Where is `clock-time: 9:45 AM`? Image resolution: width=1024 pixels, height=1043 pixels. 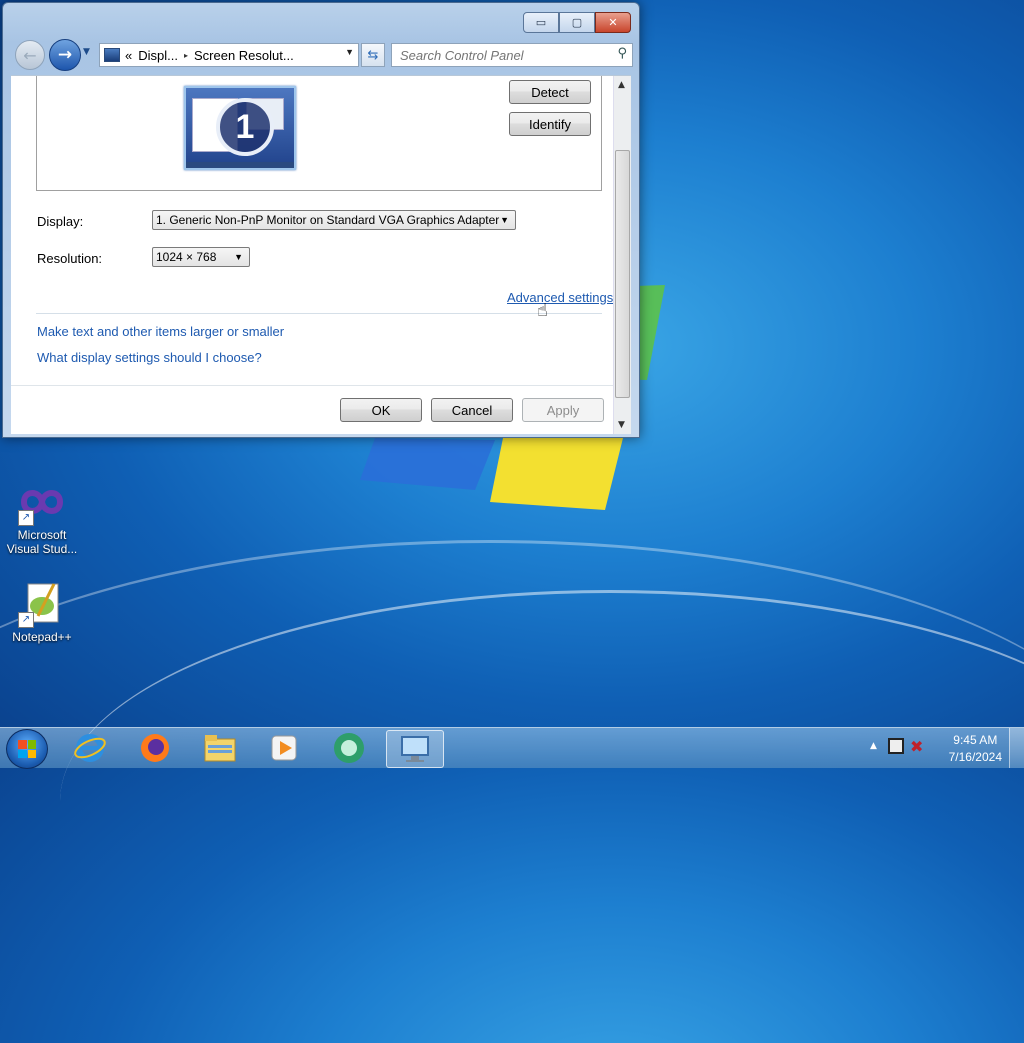 clock-time: 9:45 AM is located at coordinates (975, 740).